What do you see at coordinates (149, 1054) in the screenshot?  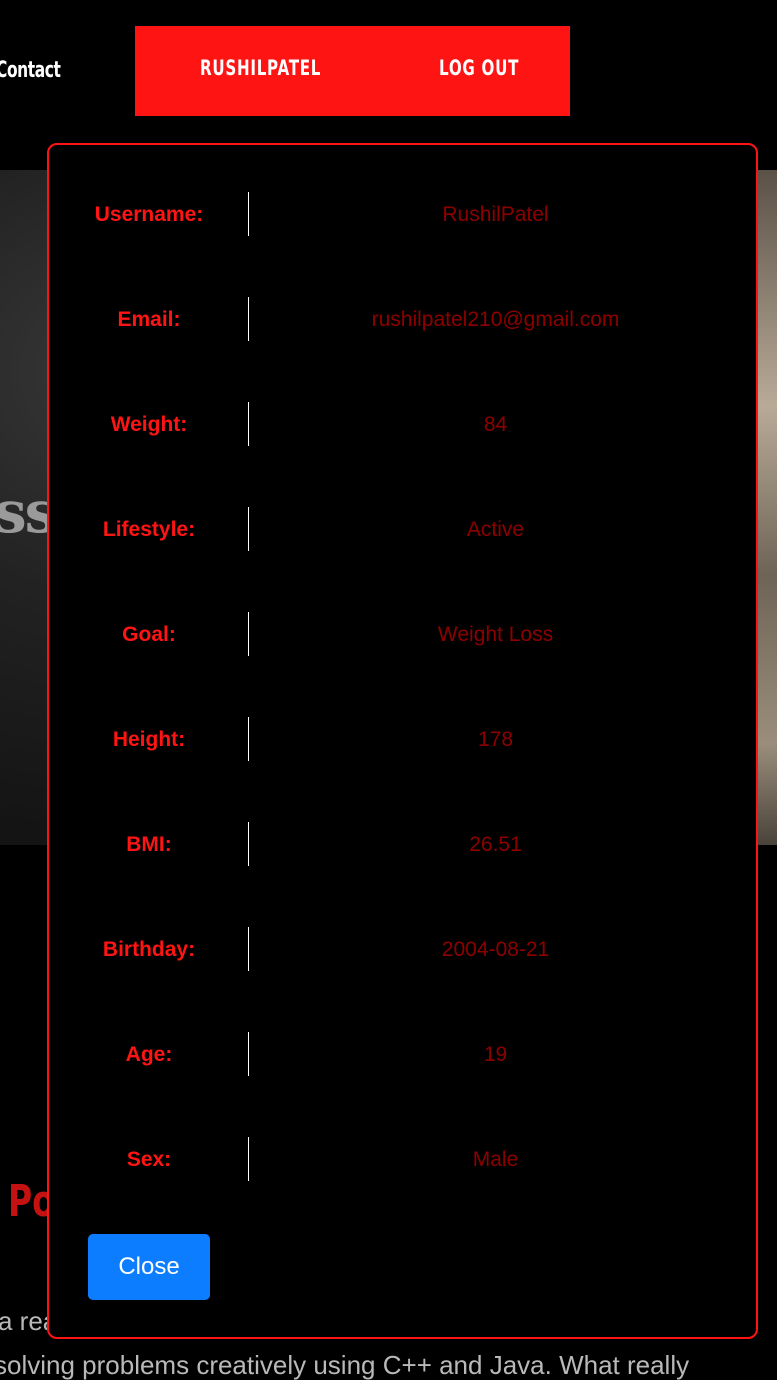 I see `profile-label: Age:` at bounding box center [149, 1054].